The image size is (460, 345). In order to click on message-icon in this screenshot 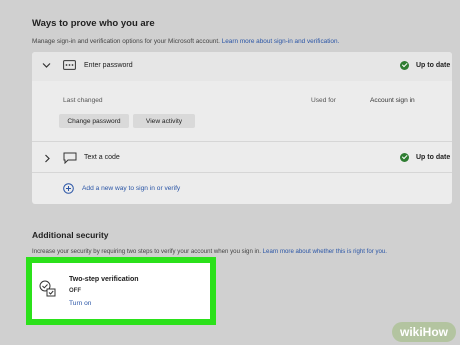, I will do `click(70, 158)`.